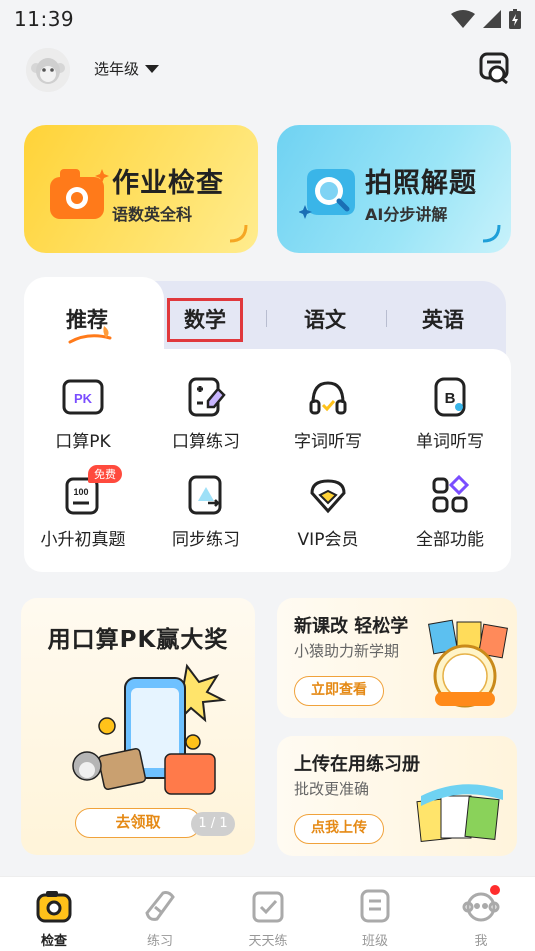 The image size is (535, 951). What do you see at coordinates (213, 824) in the screenshot?
I see `carousel-pager: 1 / 1` at bounding box center [213, 824].